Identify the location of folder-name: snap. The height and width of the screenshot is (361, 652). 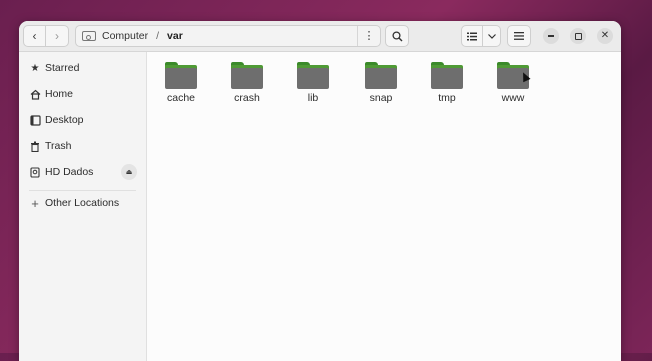
(381, 98).